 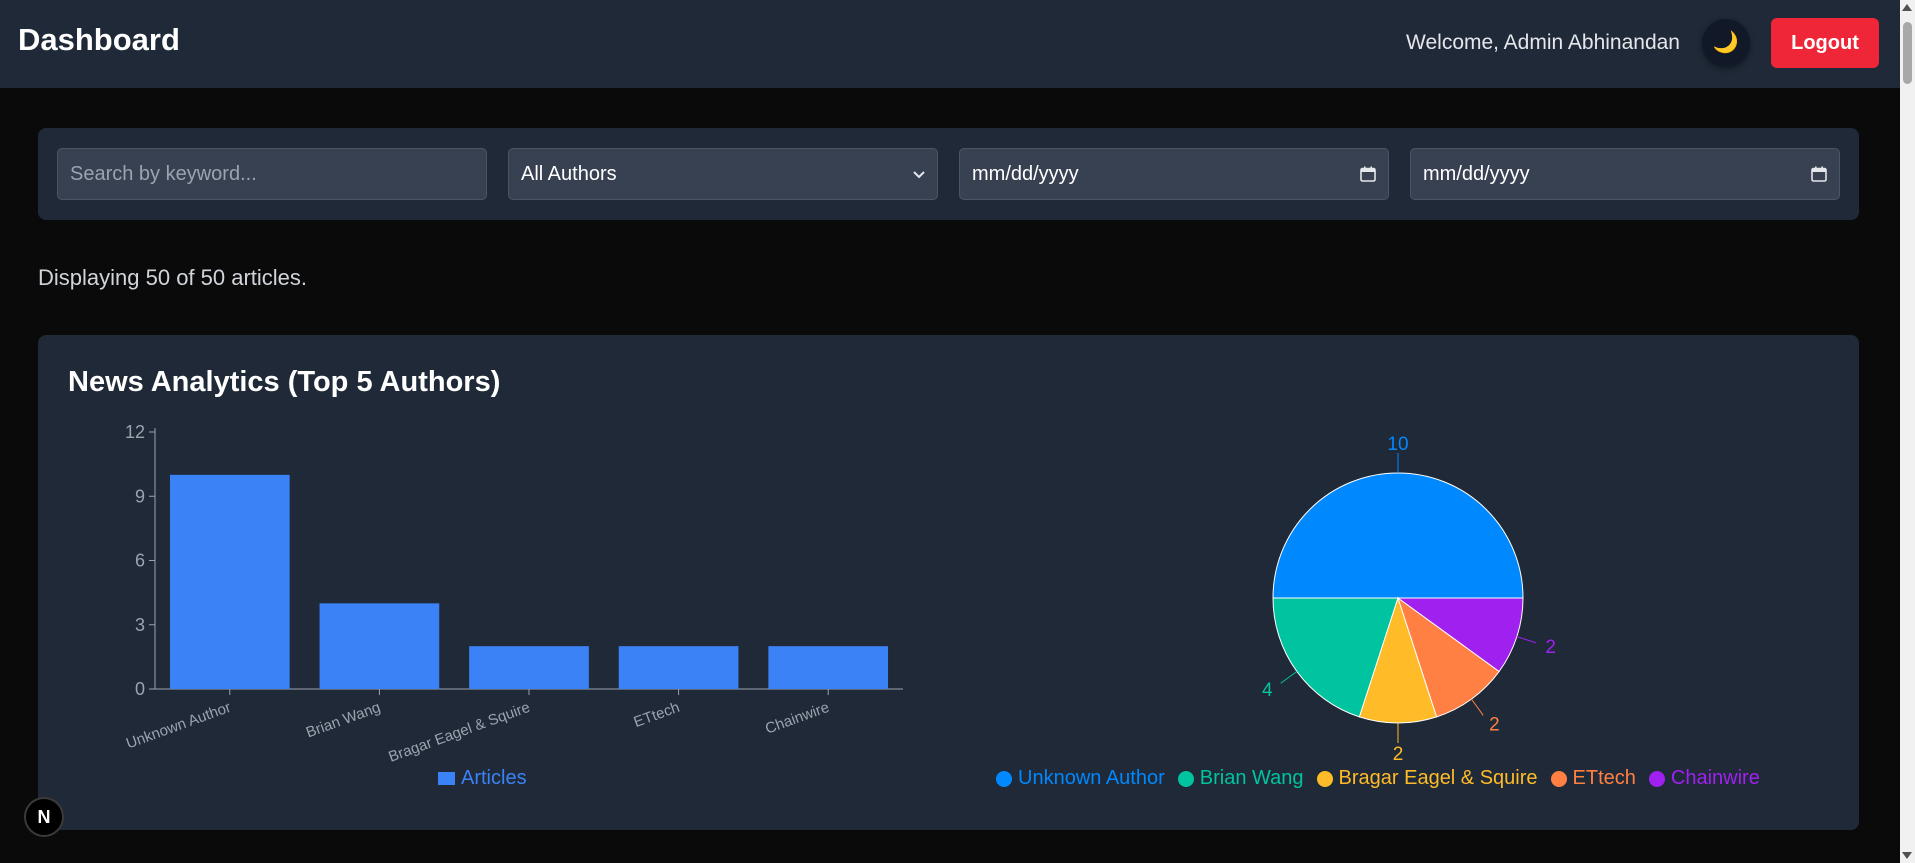 I want to click on pie-legend-item: Unknown Author, so click(x=1080, y=778).